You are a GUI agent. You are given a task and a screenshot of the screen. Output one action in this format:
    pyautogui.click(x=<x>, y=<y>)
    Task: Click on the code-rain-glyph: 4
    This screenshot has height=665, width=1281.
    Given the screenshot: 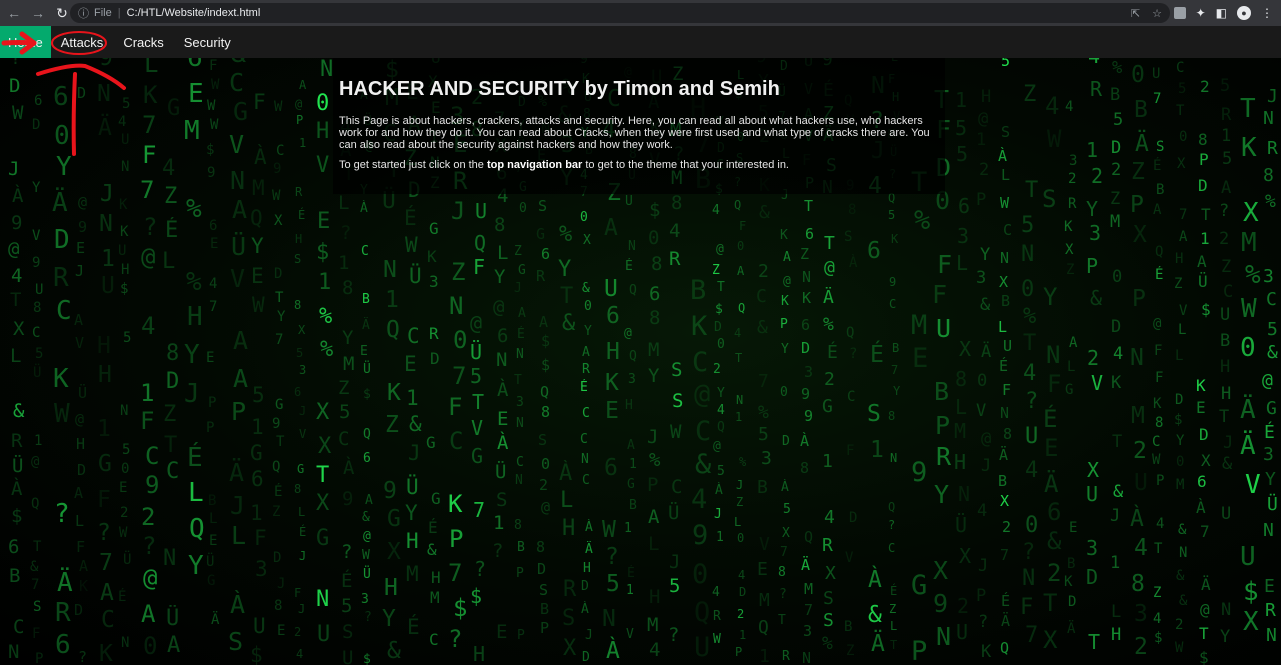 What is the action you would take?
    pyautogui.click(x=654, y=650)
    